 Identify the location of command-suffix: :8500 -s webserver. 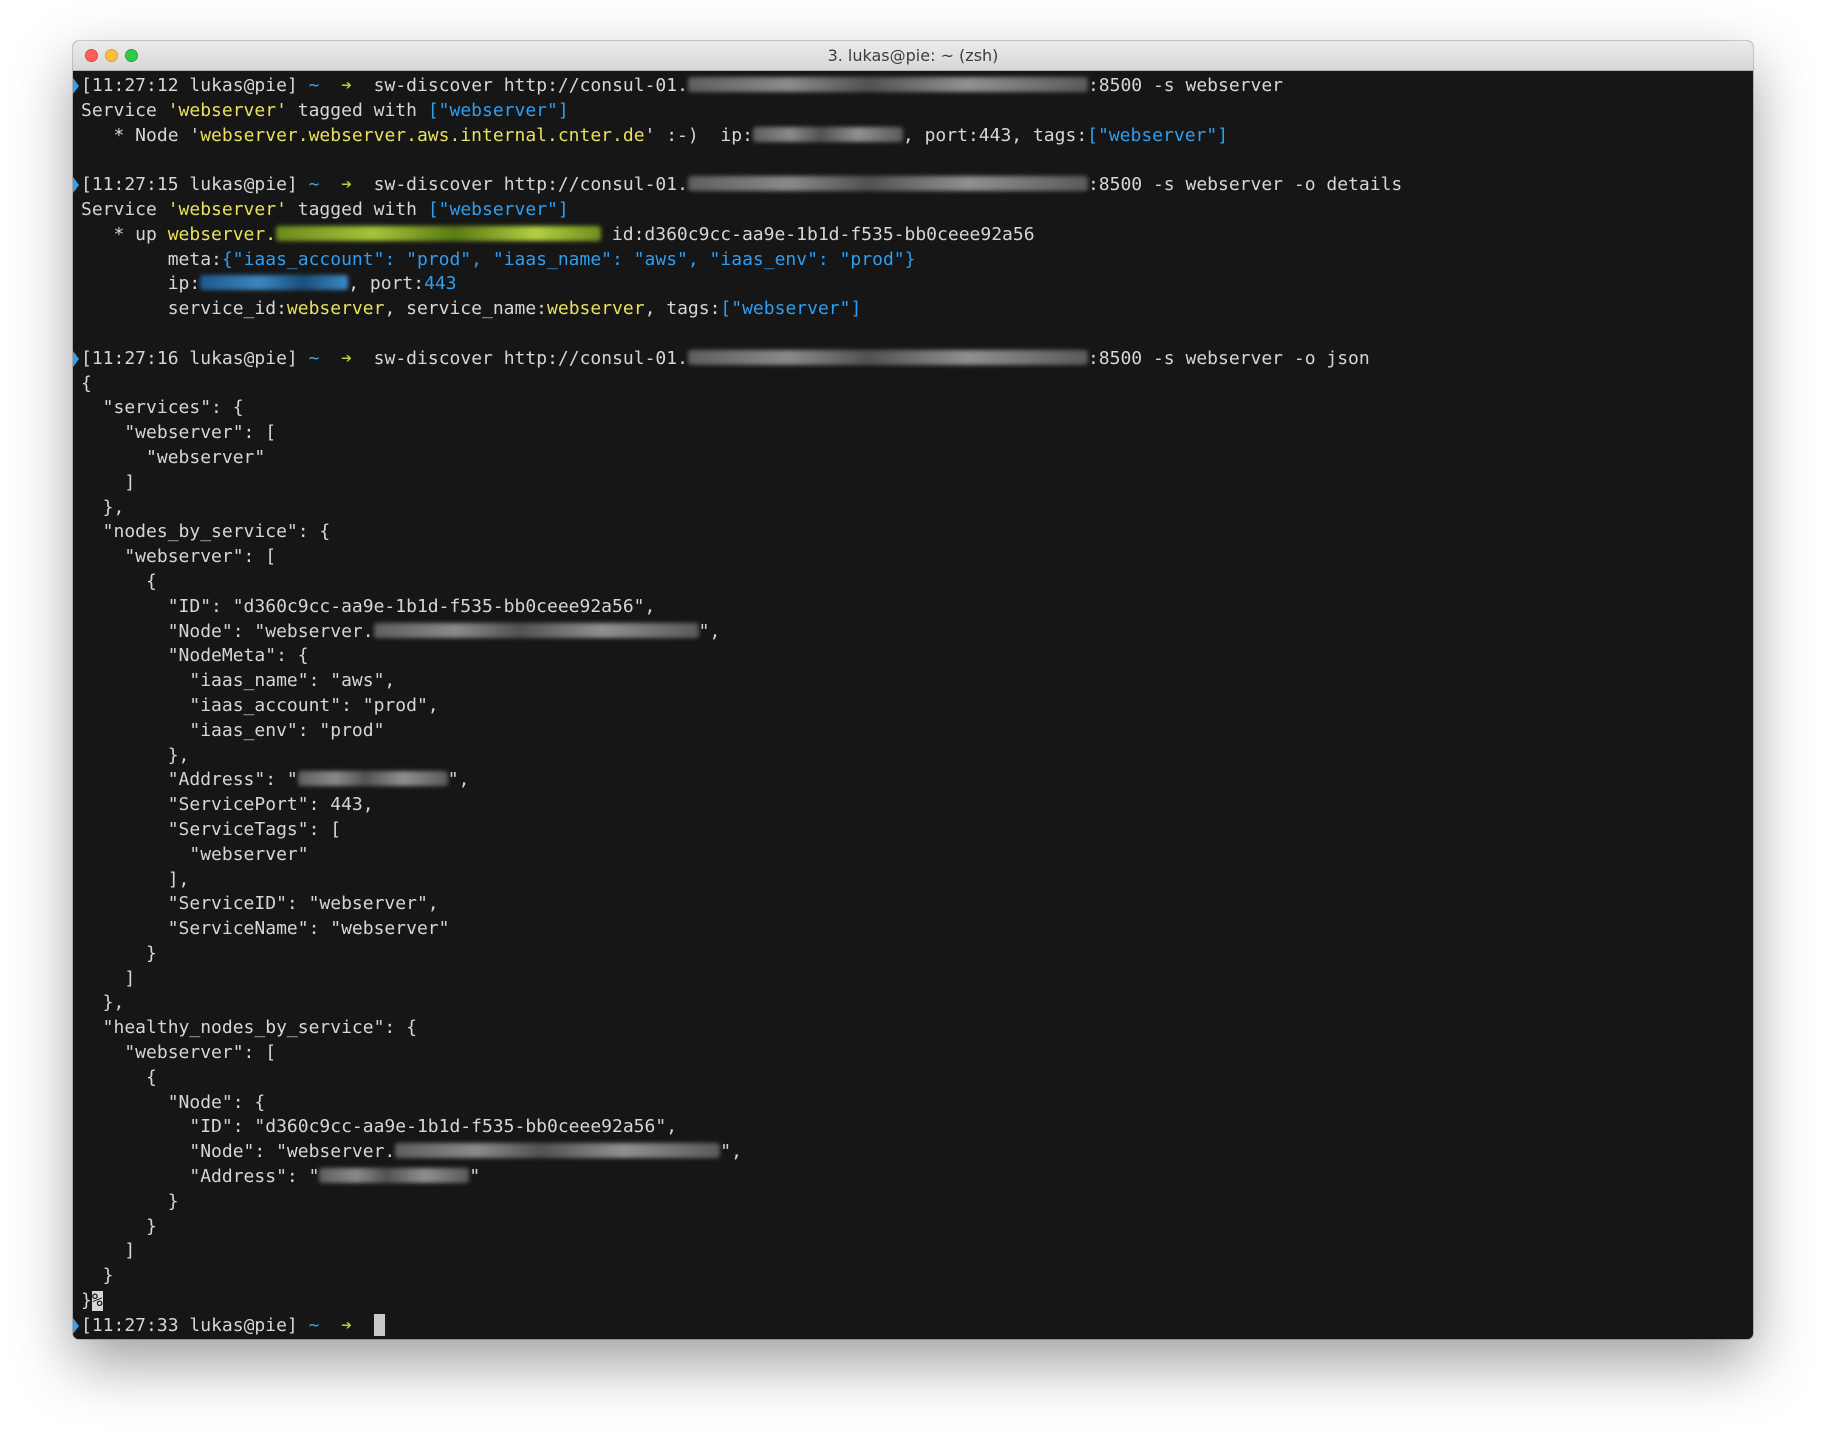
(1185, 85).